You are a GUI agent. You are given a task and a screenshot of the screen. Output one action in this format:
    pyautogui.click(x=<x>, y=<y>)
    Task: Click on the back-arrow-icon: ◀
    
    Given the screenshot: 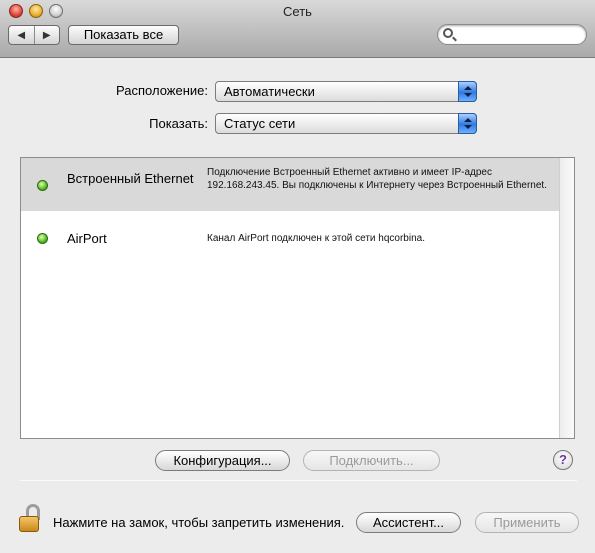 What is the action you would take?
    pyautogui.click(x=21, y=35)
    